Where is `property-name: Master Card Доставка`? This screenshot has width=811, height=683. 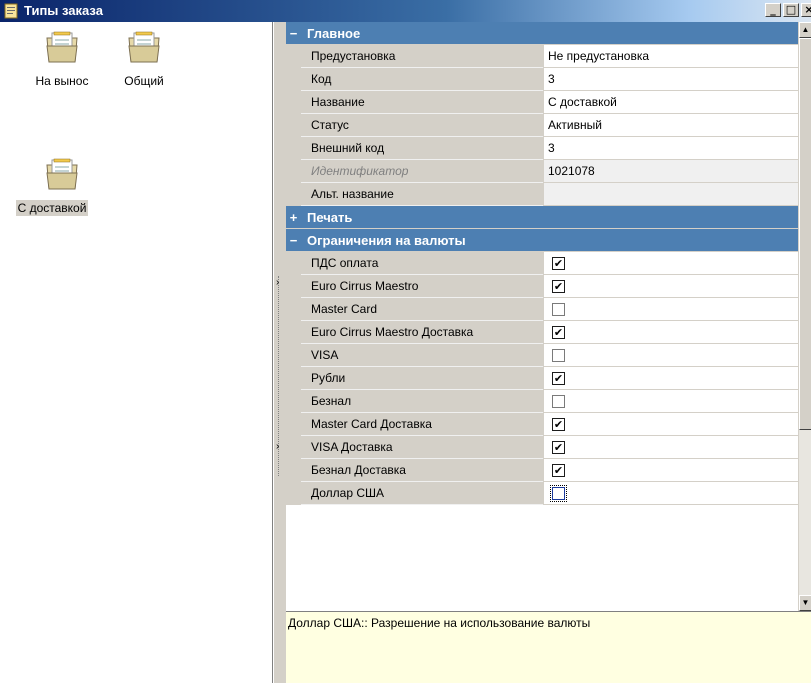 property-name: Master Card Доставка is located at coordinates (422, 424).